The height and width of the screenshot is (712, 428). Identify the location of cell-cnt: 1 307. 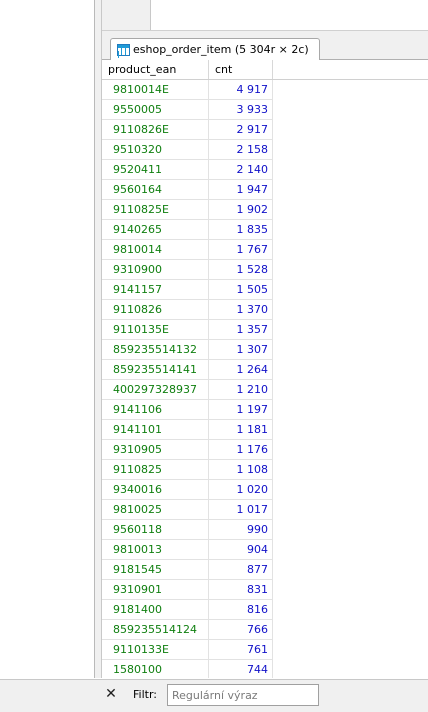
(241, 350).